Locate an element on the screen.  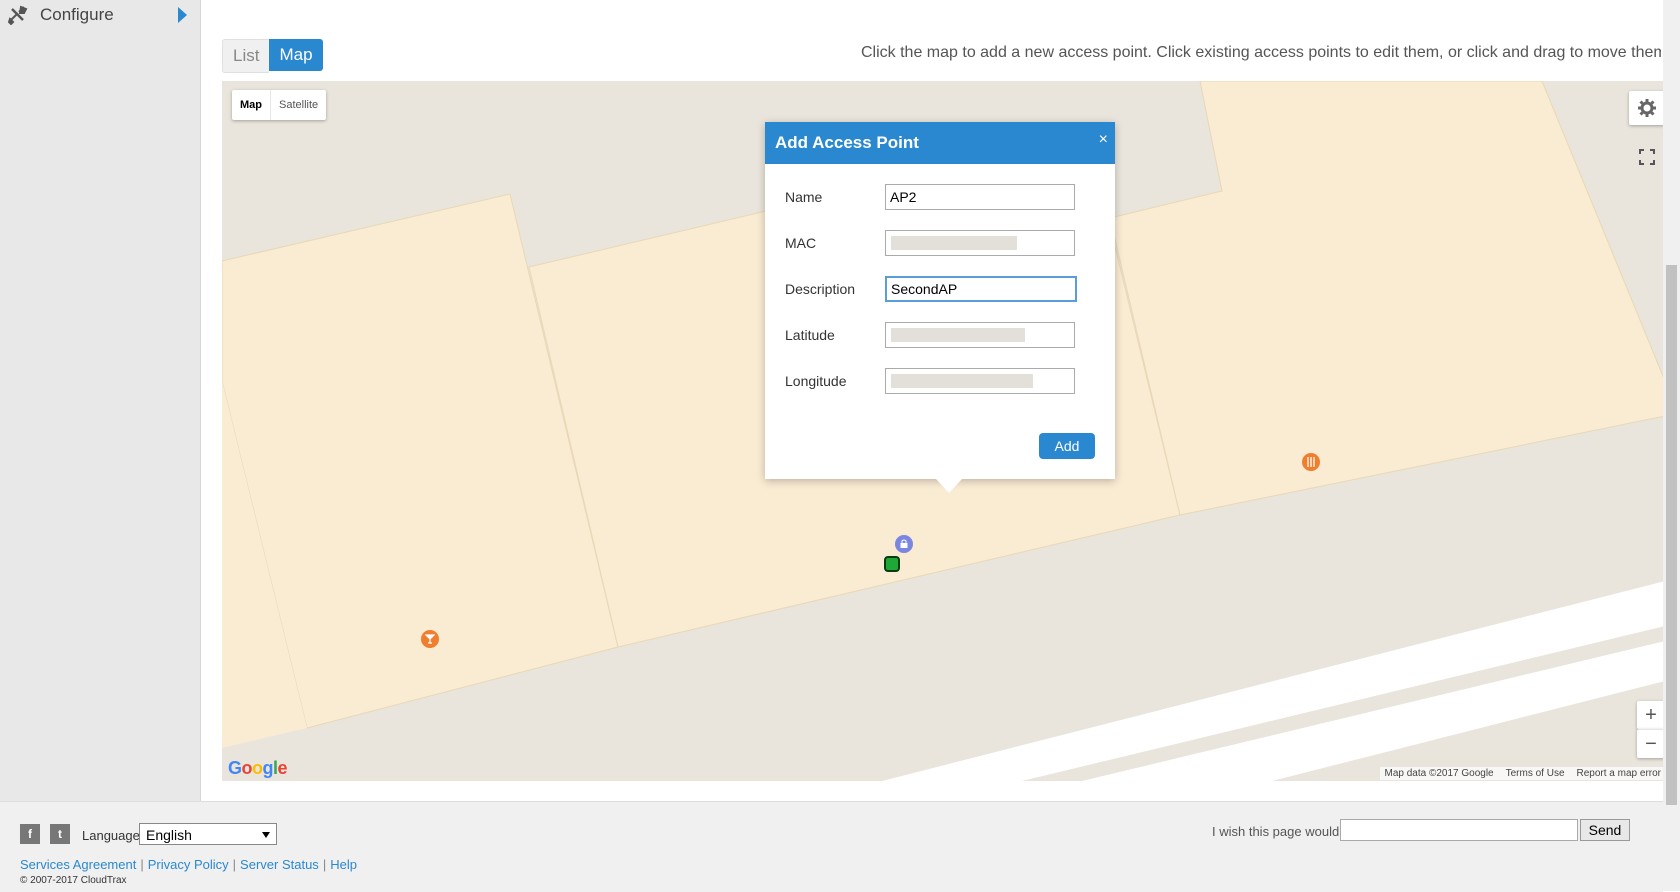
services-agreement-link: Services Agreement is located at coordinates (78, 864).